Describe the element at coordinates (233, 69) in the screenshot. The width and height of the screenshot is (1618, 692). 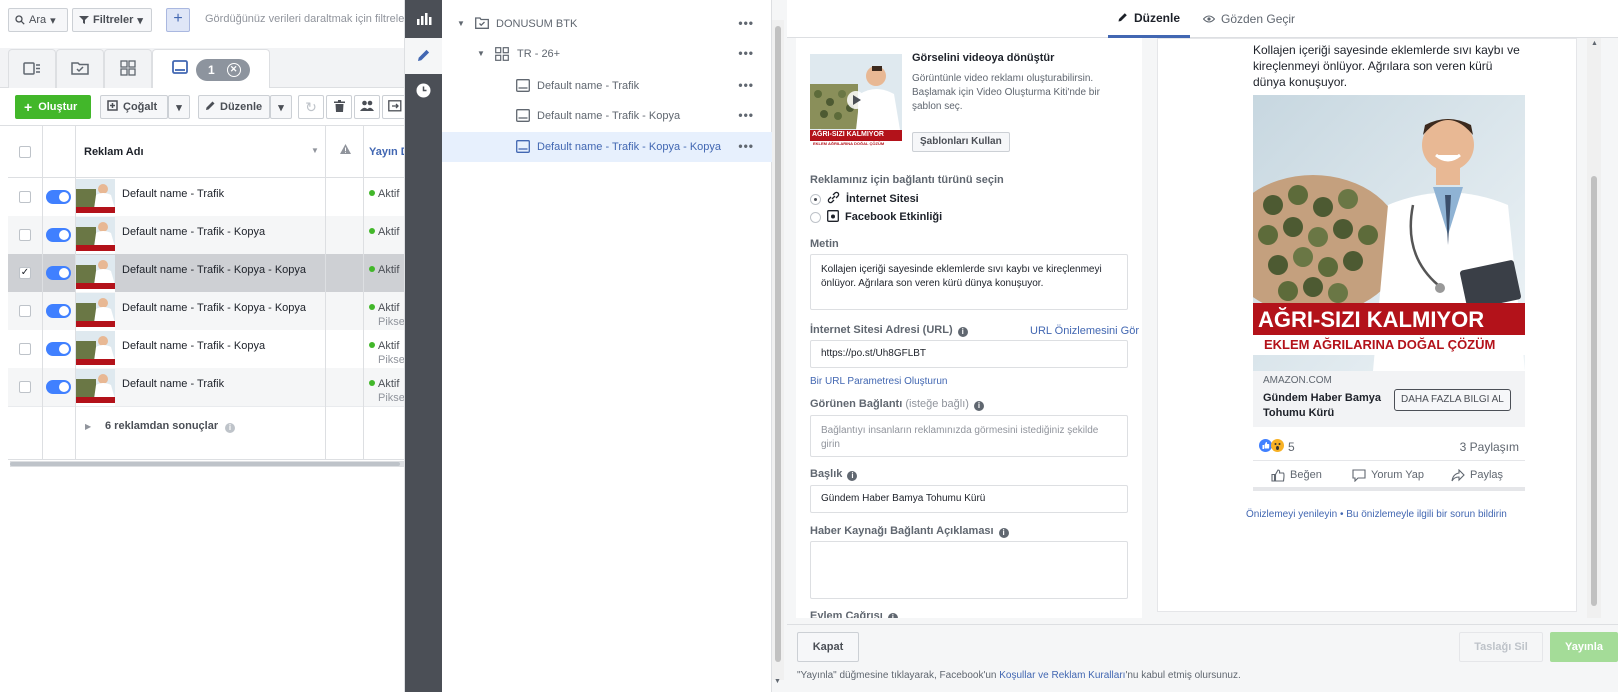
I see `clear-selection-icon: ✕` at that location.